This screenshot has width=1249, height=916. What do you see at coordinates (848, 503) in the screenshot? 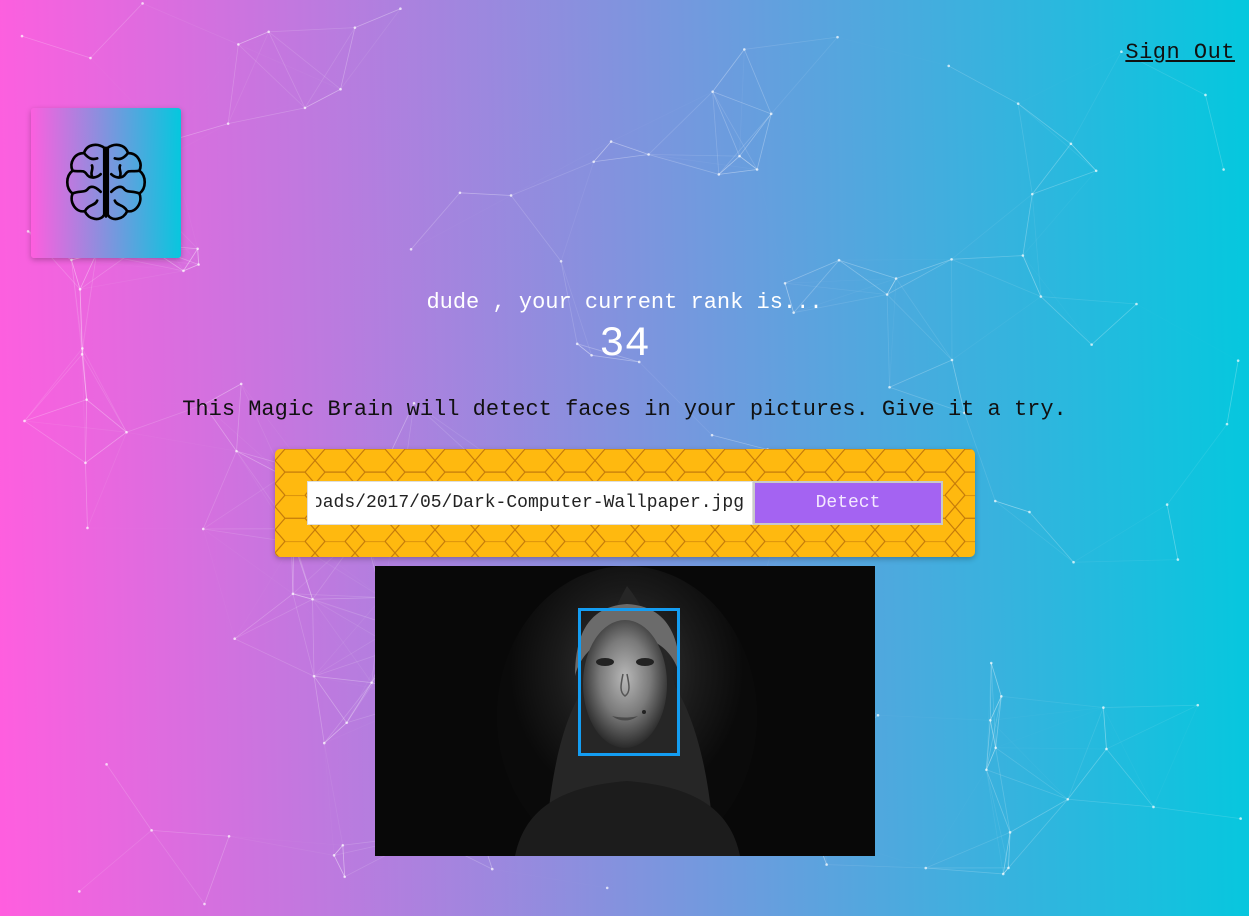
I see `detect-button: Detect` at bounding box center [848, 503].